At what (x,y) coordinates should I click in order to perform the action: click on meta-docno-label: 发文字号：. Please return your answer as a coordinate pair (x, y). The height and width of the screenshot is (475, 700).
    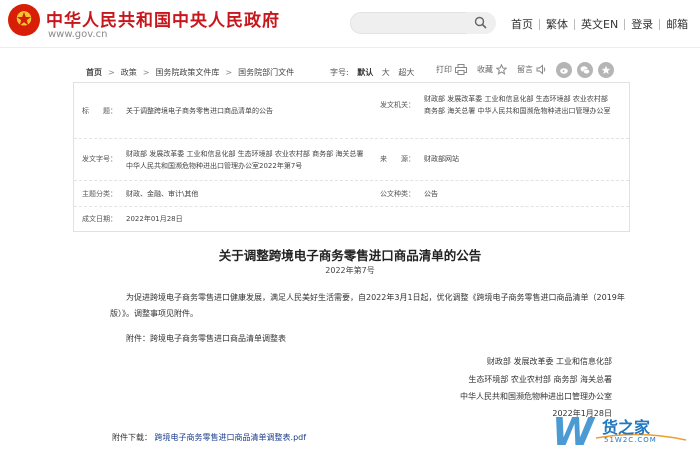
    Looking at the image, I should click on (99, 159).